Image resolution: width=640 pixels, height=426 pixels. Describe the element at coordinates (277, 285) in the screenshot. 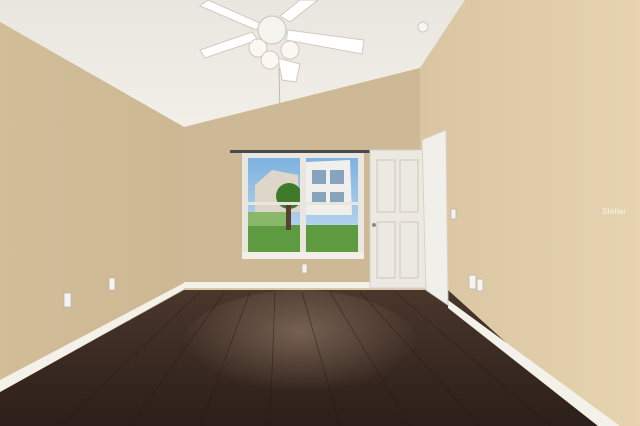

I see `baseboard-back` at that location.